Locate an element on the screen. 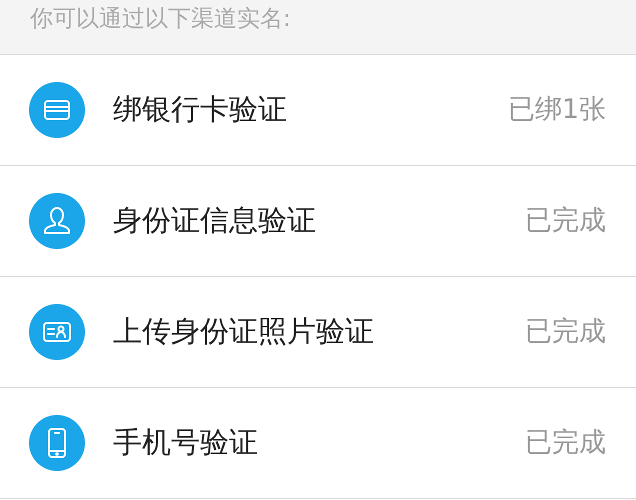  header-text: 你可以通过以下渠道实名: is located at coordinates (160, 19).